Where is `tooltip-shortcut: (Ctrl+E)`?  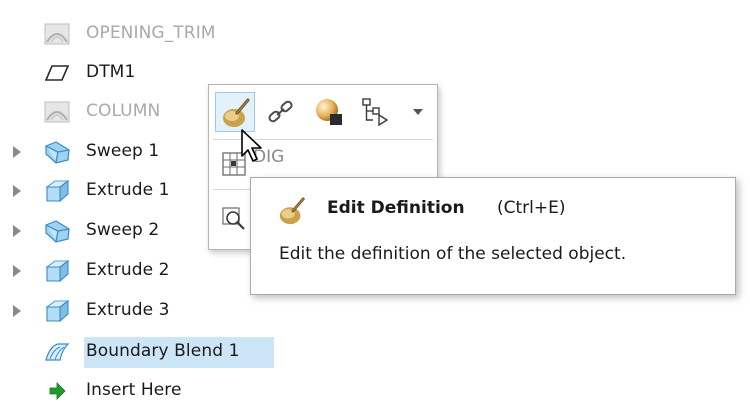
tooltip-shortcut: (Ctrl+E) is located at coordinates (531, 208).